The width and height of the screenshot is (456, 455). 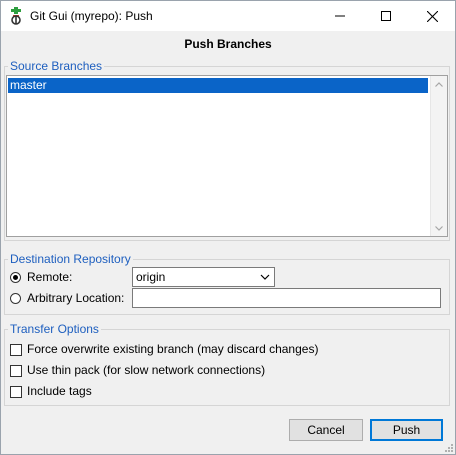 I want to click on dropdown-chevron-icon, so click(x=265, y=277).